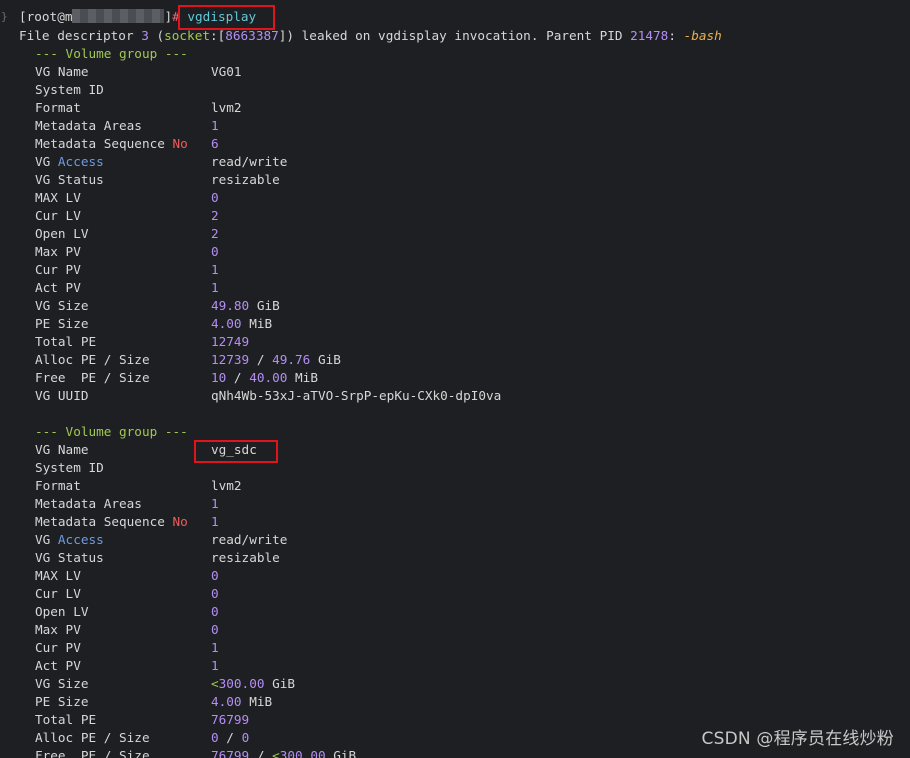 The width and height of the screenshot is (910, 758). Describe the element at coordinates (118, 16) in the screenshot. I see `masked-hostname` at that location.